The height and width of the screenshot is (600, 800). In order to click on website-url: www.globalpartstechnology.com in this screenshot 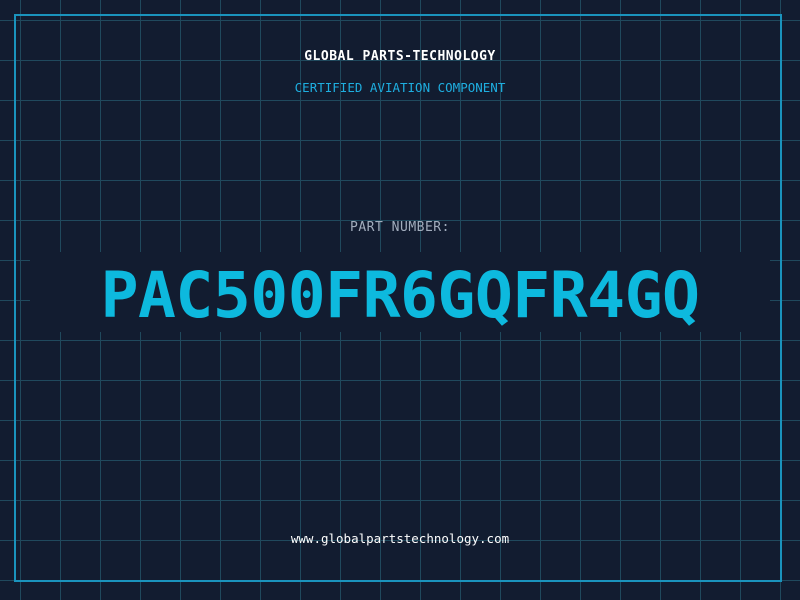, I will do `click(400, 538)`.